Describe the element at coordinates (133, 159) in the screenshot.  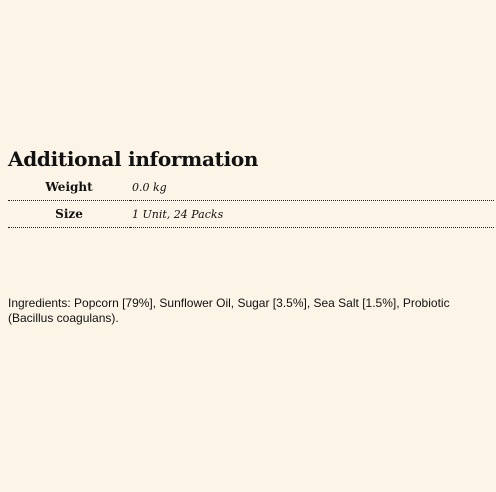
I see `section-title: Additional information` at that location.